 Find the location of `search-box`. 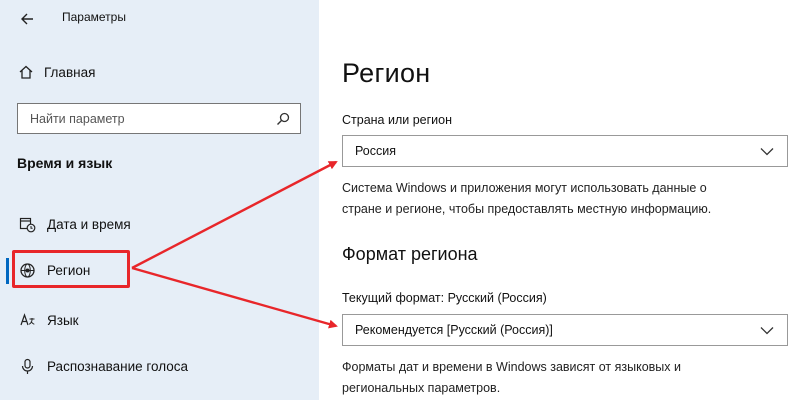

search-box is located at coordinates (159, 118).